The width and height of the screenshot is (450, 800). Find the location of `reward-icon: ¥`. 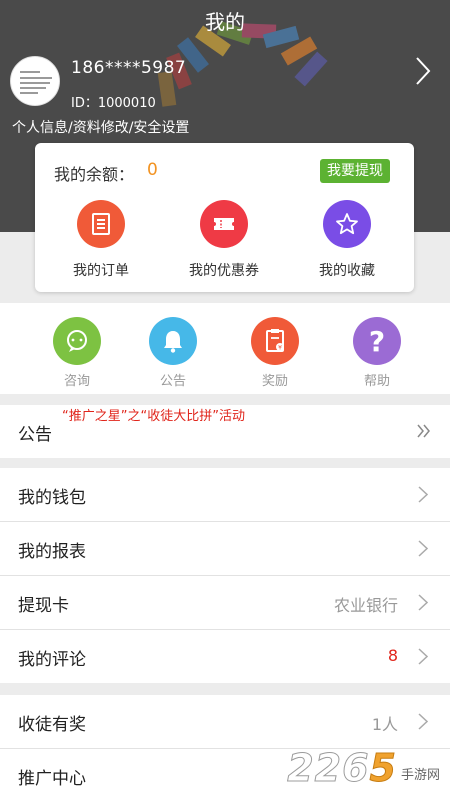

reward-icon: ¥ is located at coordinates (275, 341).